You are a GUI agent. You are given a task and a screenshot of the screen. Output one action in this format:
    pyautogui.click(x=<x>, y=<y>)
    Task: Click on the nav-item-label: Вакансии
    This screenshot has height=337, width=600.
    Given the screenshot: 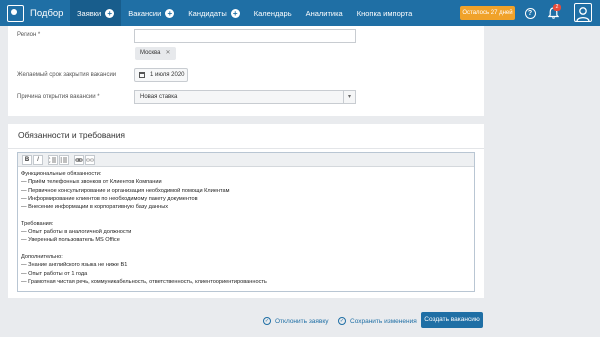 What is the action you would take?
    pyautogui.click(x=145, y=13)
    